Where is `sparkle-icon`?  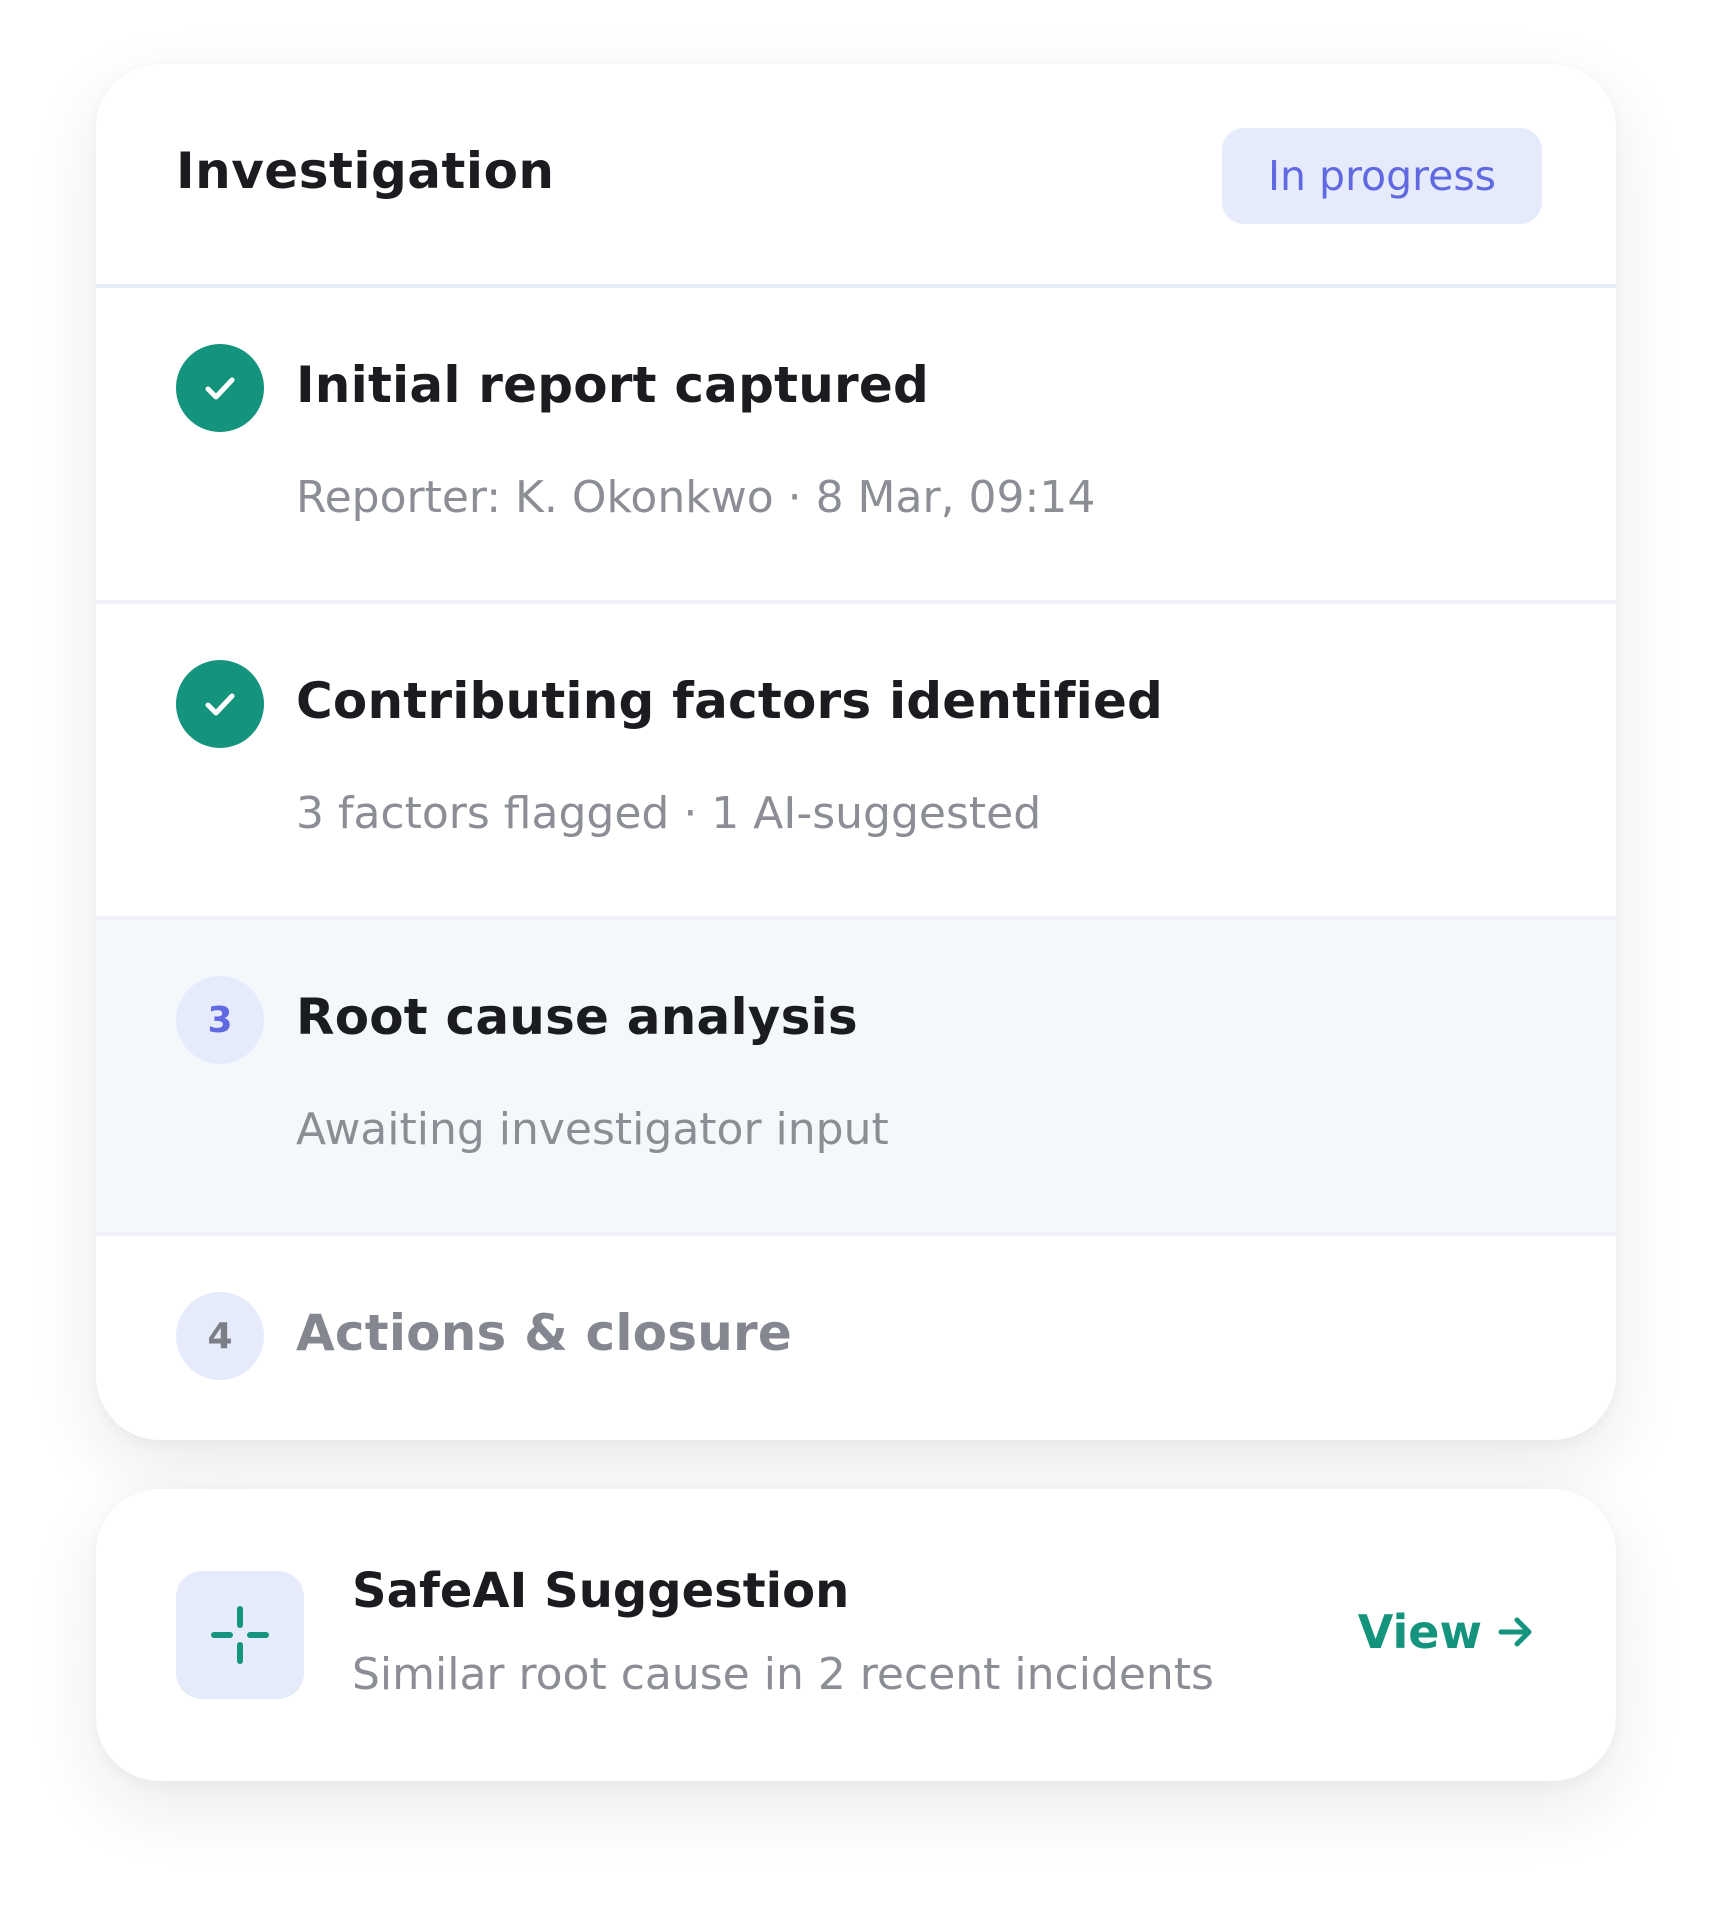
sparkle-icon is located at coordinates (240, 1635).